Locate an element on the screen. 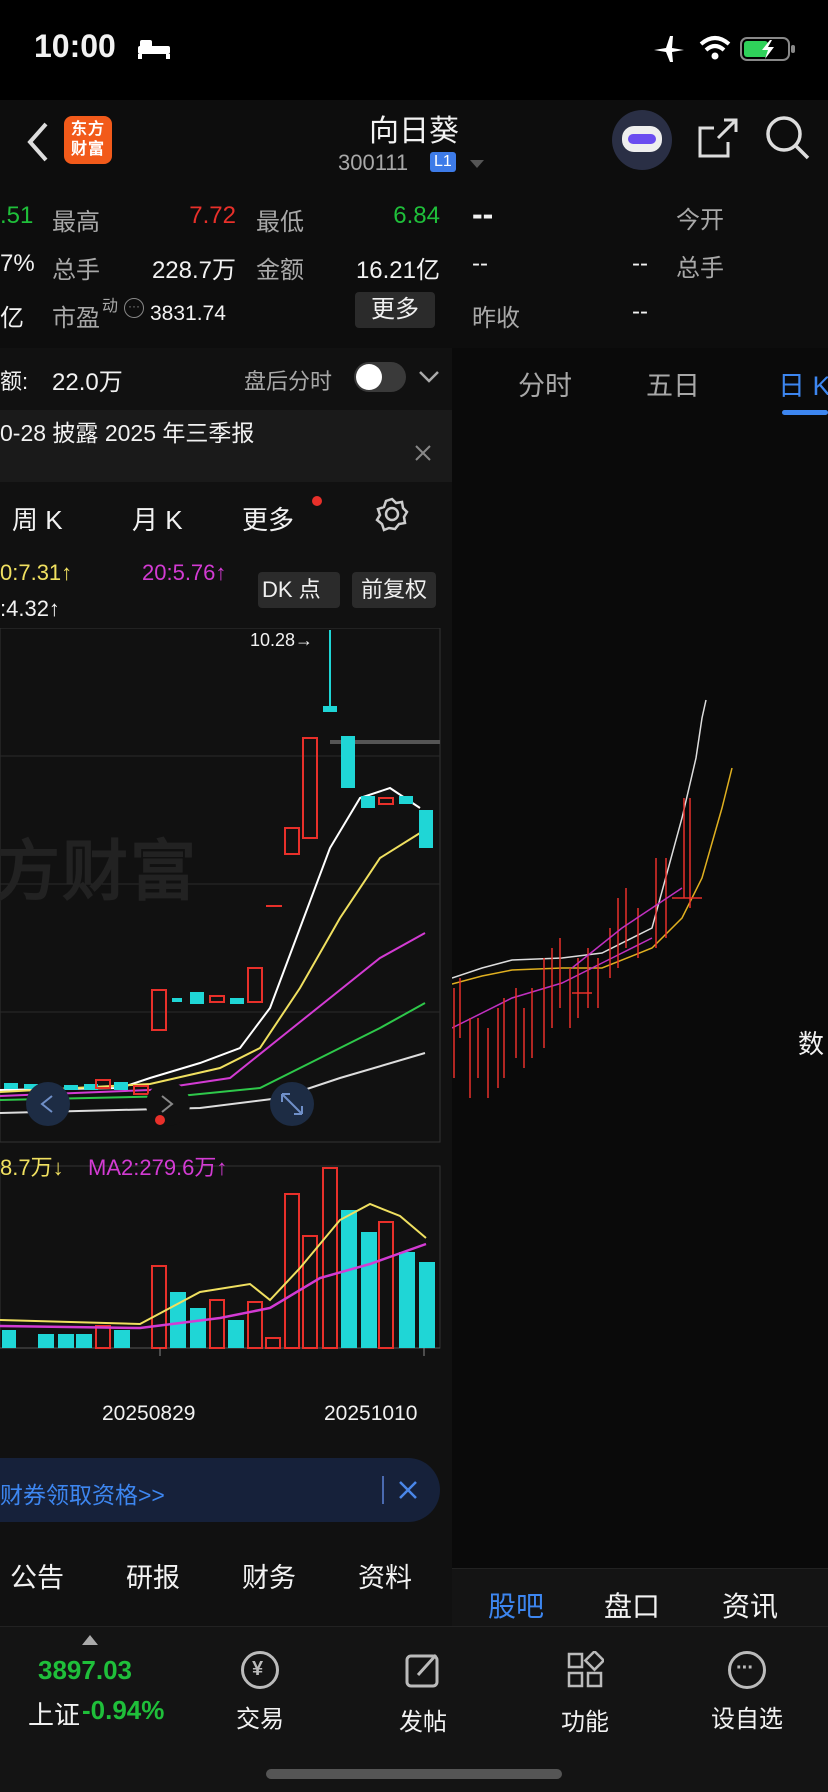 The image size is (828, 1792). promo-banner: 财券领取资格>> is located at coordinates (220, 1490).